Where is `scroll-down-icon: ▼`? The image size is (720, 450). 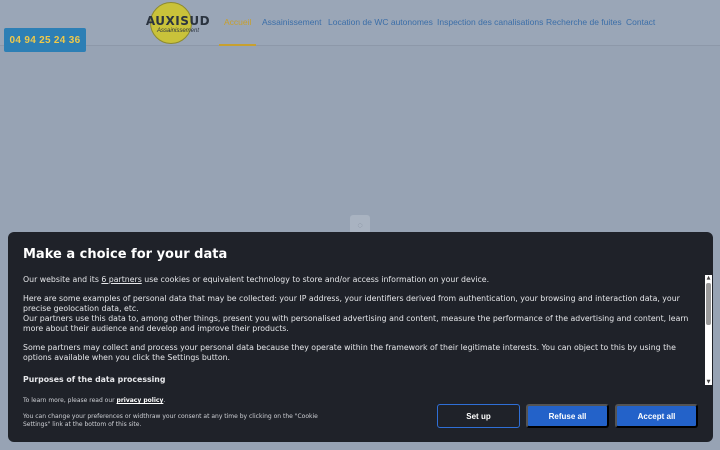
scroll-down-icon: ▼ is located at coordinates (708, 382).